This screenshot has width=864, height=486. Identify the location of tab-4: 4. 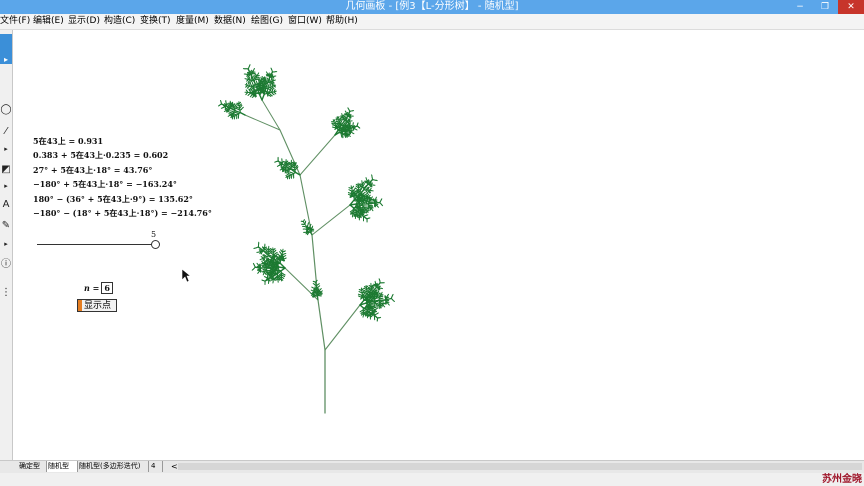
(156, 466).